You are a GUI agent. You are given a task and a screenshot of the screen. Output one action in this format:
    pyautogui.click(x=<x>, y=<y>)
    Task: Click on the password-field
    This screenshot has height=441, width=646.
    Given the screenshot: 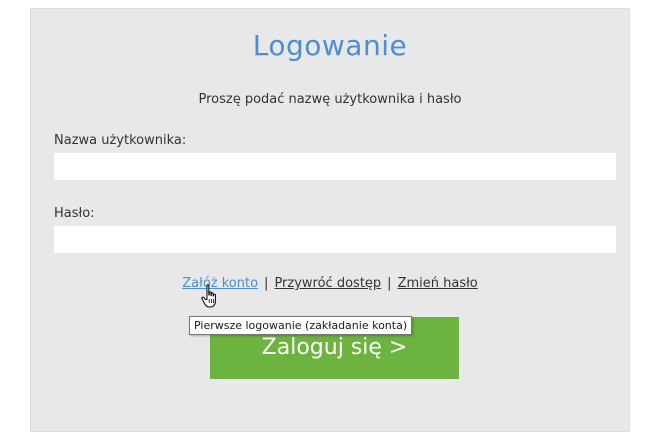 What is the action you would take?
    pyautogui.click(x=335, y=239)
    